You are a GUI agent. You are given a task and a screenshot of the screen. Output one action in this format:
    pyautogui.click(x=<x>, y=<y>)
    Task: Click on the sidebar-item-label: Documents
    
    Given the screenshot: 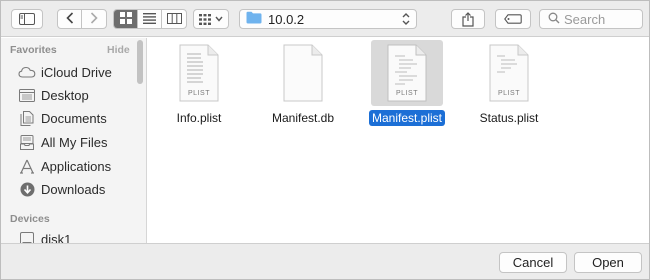 What is the action you would take?
    pyautogui.click(x=74, y=118)
    